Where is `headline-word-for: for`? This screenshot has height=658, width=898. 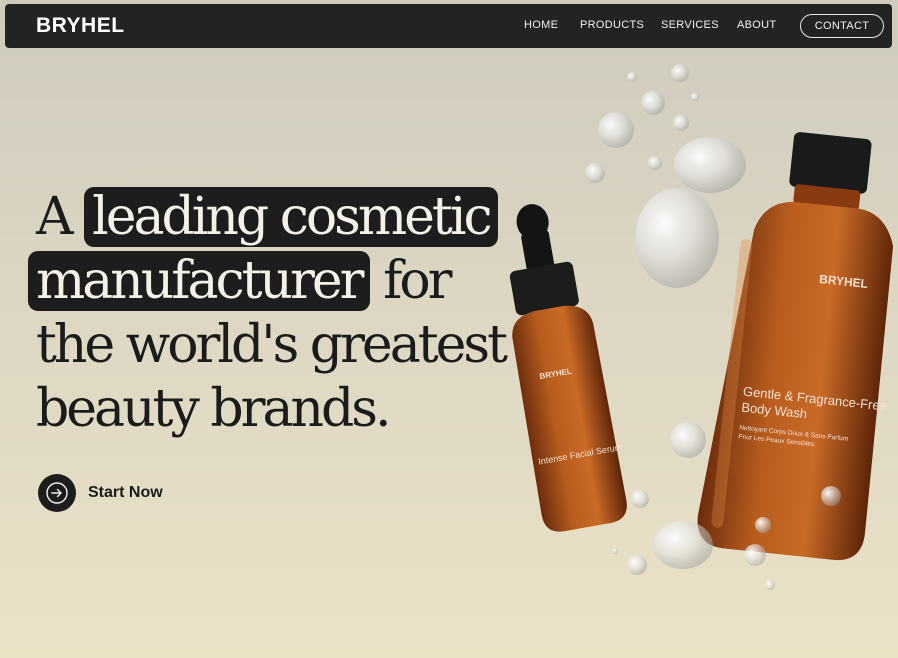 headline-word-for: for is located at coordinates (417, 281).